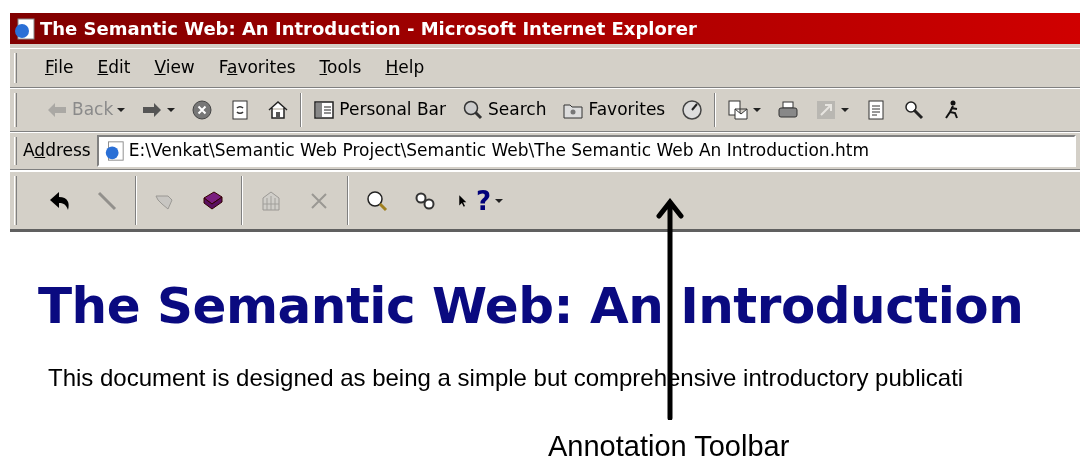  What do you see at coordinates (614, 110) in the screenshot?
I see `toolbar-button: Favorites` at bounding box center [614, 110].